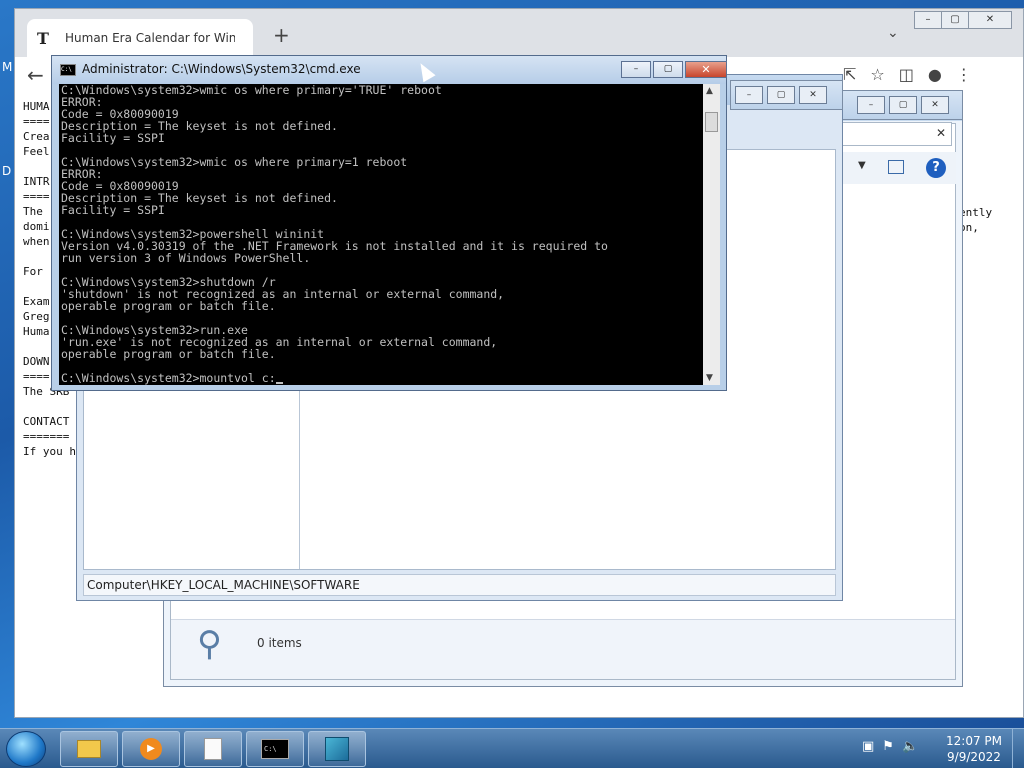 This screenshot has width=1024, height=768. What do you see at coordinates (1018, 748) in the screenshot?
I see `show-desktop-button` at bounding box center [1018, 748].